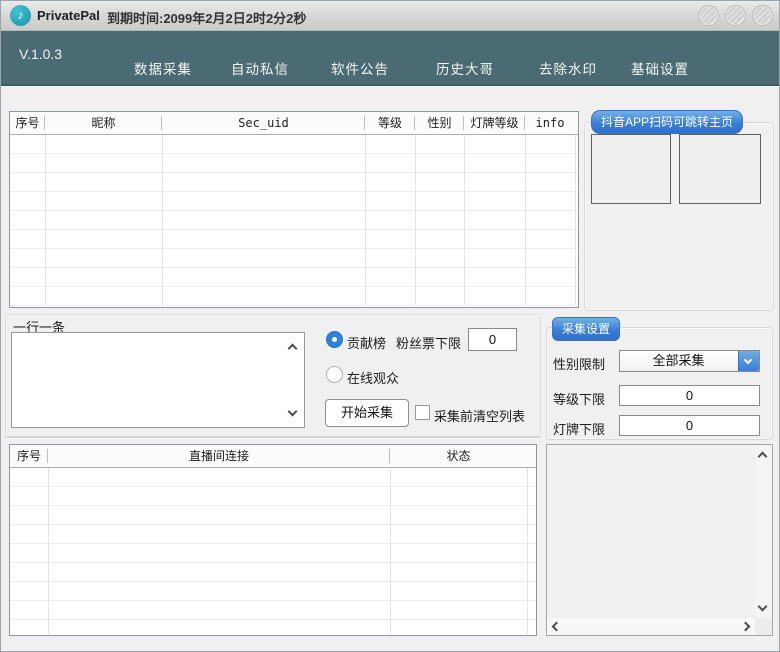  What do you see at coordinates (390, 58) in the screenshot?
I see `nav-bar: V.1.0.3 数据采集 自动私信 软件公告 历史大哥 去除水印 基础设置` at bounding box center [390, 58].